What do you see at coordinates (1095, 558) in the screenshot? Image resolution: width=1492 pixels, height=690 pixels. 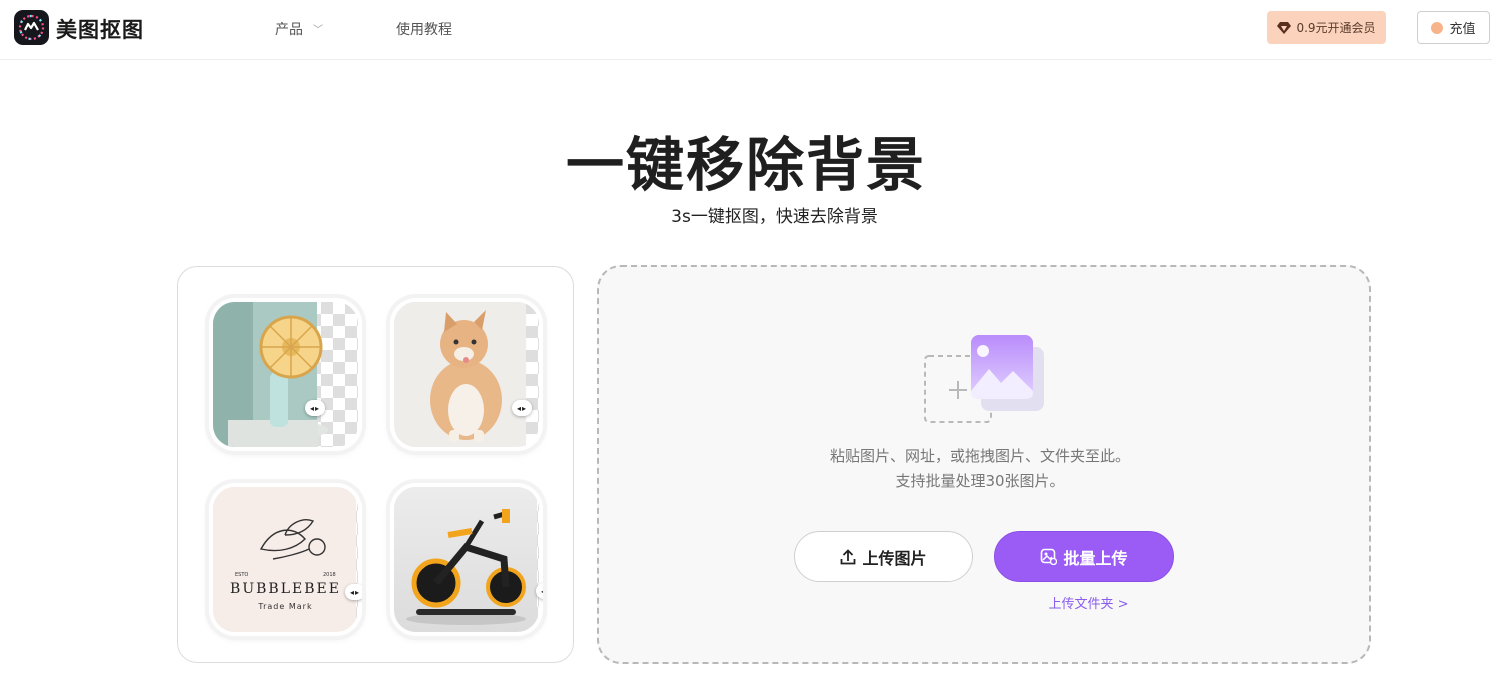 I see `batch-upload-label: 批量上传` at bounding box center [1095, 558].